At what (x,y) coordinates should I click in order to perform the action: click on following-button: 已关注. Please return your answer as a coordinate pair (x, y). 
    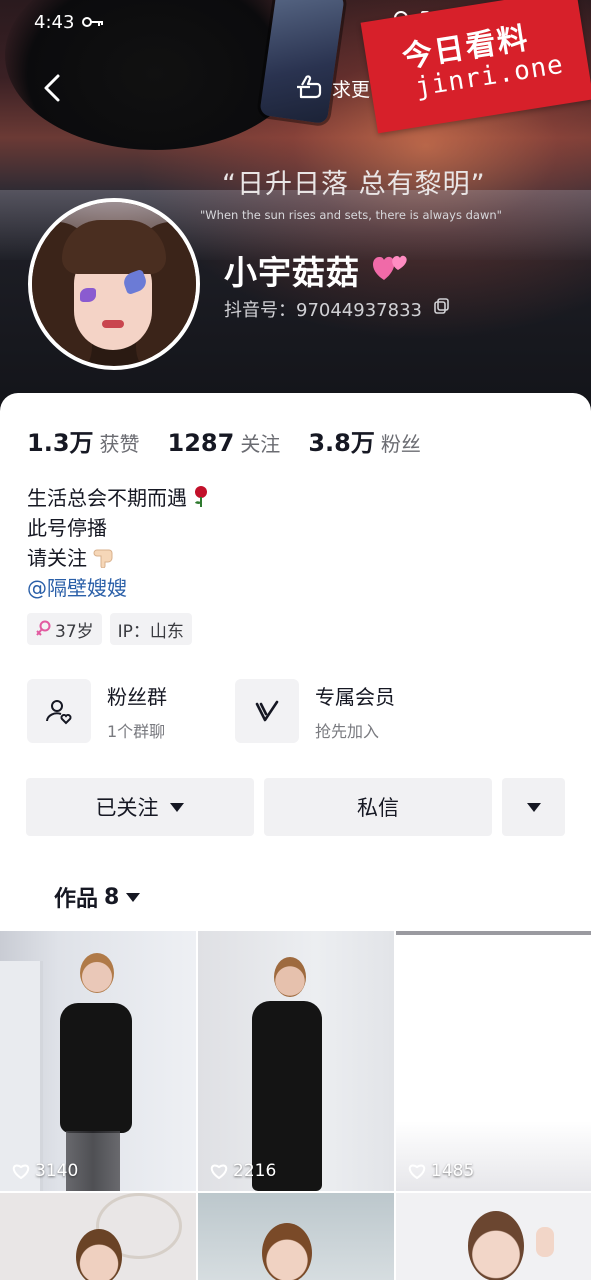
    Looking at the image, I should click on (140, 807).